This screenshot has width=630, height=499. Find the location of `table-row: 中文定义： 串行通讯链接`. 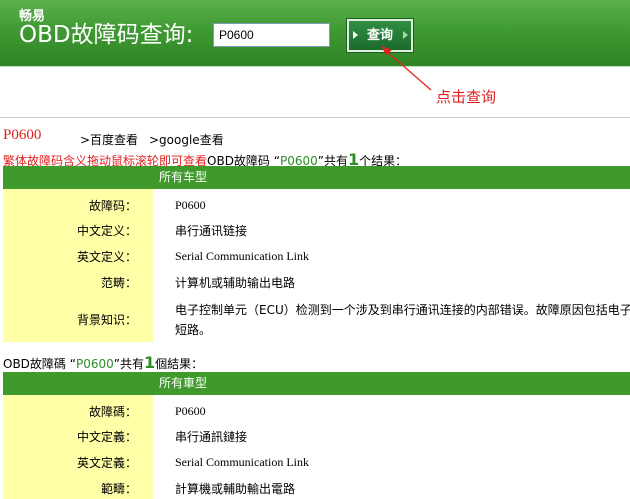

table-row: 中文定义： 串行通讯链接 is located at coordinates (316, 230).